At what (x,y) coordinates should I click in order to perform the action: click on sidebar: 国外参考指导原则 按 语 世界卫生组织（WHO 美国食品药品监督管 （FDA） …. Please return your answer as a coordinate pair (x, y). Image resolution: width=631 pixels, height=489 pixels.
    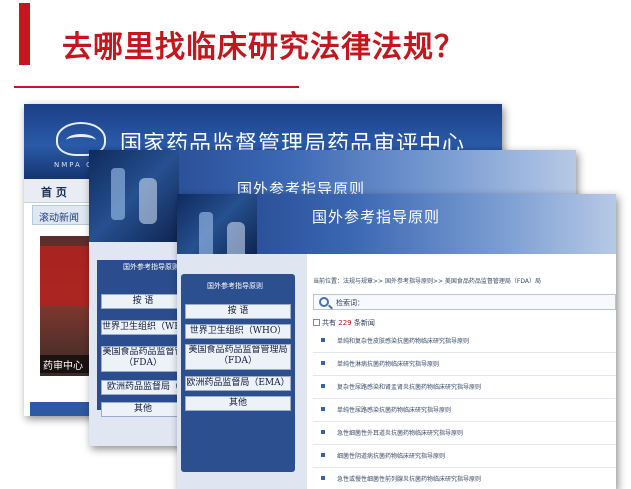
    Looking at the image, I should click on (139, 344).